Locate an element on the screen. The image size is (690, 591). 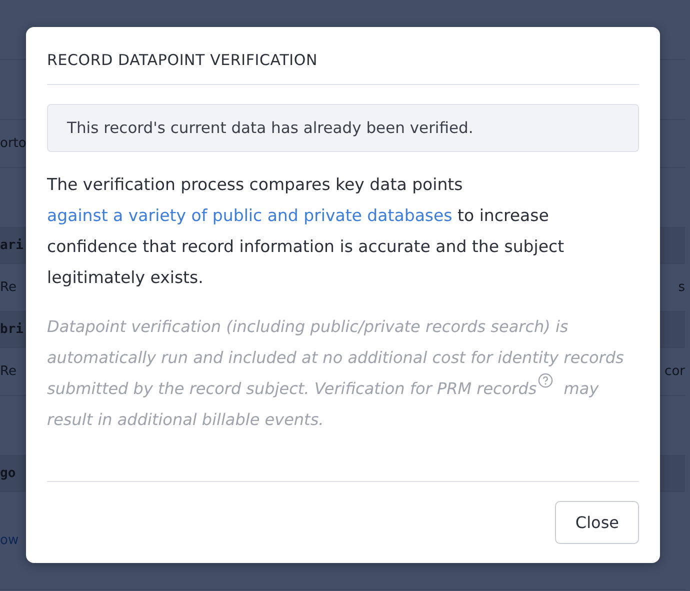
dialog-title: RECORD DATAPOINT VERIFICATION is located at coordinates (343, 56).